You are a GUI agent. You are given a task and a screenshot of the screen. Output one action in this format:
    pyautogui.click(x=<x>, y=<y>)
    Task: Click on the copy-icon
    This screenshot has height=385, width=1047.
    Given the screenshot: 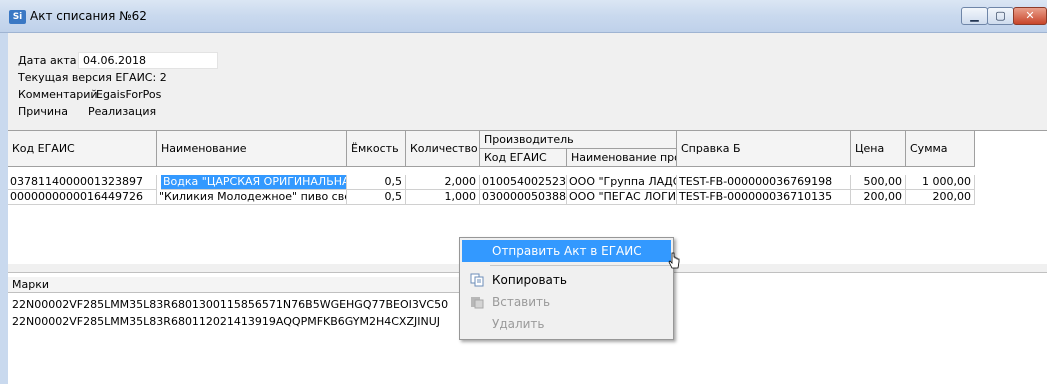 What is the action you would take?
    pyautogui.click(x=477, y=280)
    